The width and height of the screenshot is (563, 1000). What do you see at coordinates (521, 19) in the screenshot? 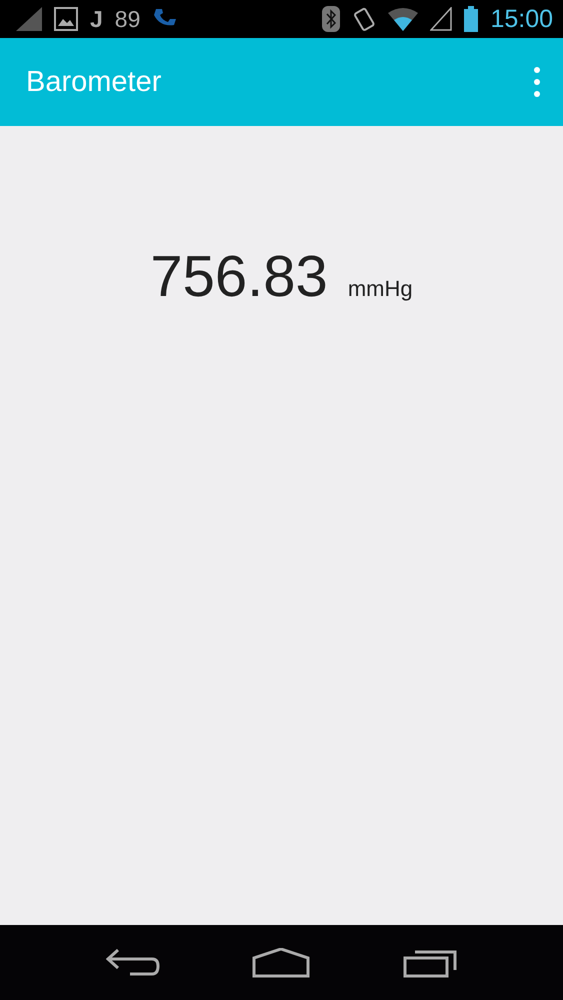
I see `clock-time: 15:00` at bounding box center [521, 19].